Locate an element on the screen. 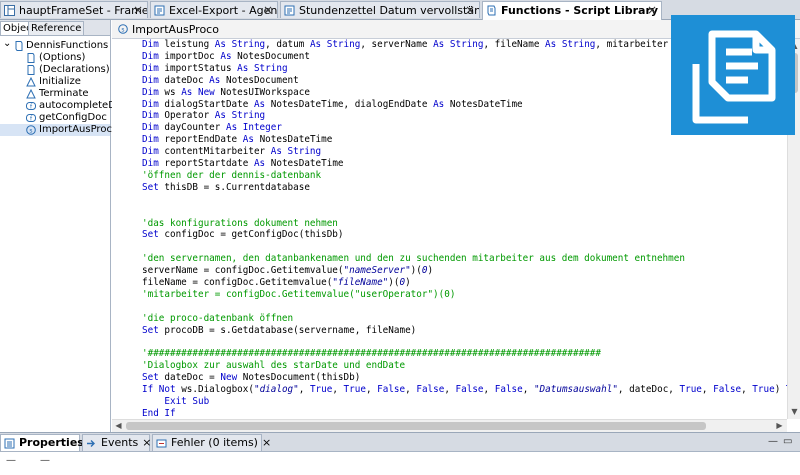  code-line: 'öffnen der der dennis-datenbank is located at coordinates (231, 176).